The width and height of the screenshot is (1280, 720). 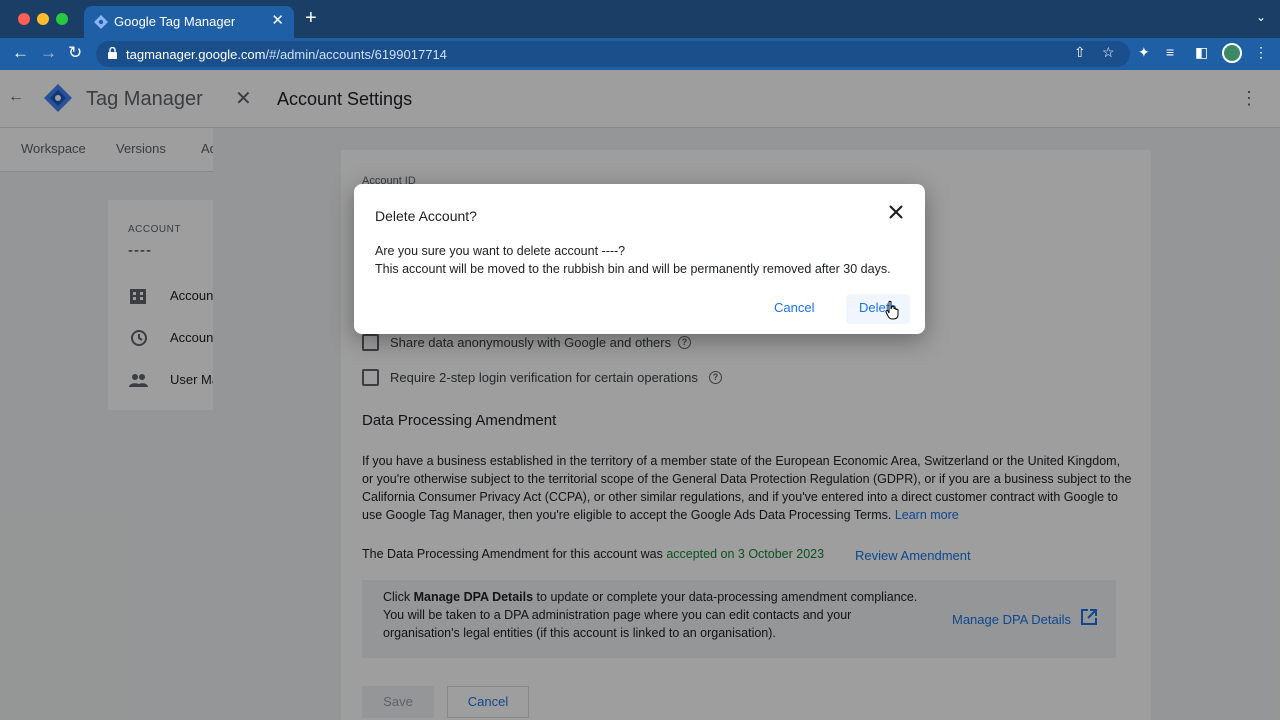 What do you see at coordinates (62, 19) in the screenshot?
I see `maximize-window-button` at bounding box center [62, 19].